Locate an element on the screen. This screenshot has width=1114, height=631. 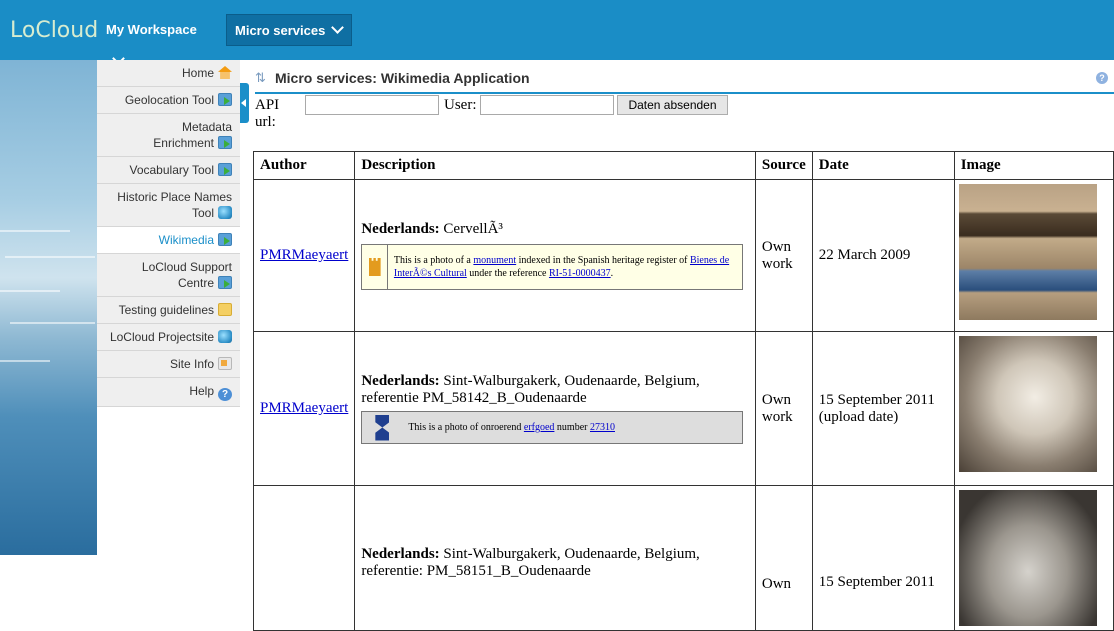
sidebar-item-site-info: Site Info is located at coordinates (168, 364).